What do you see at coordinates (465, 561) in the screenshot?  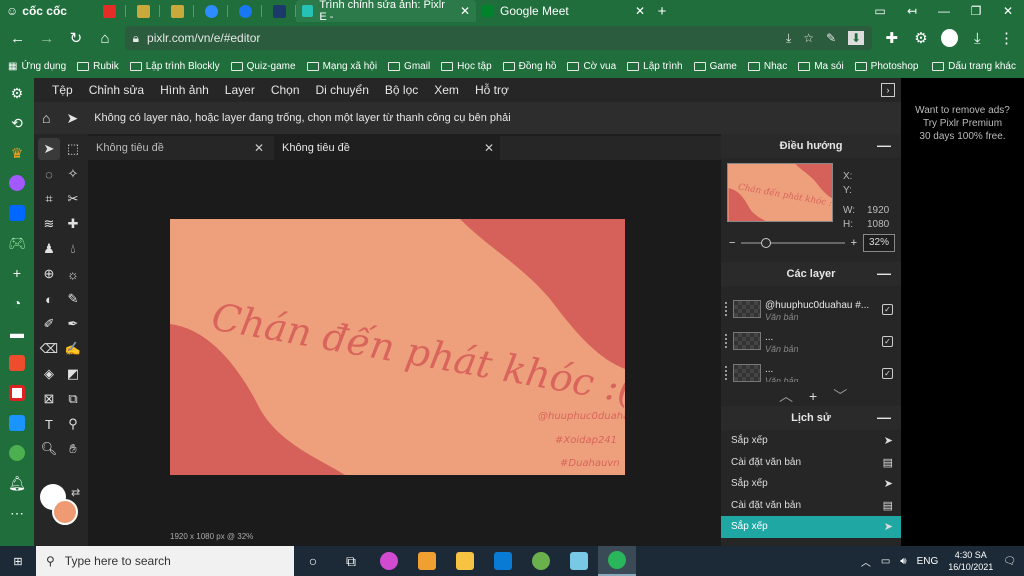 I see `file-explorer-icon` at bounding box center [465, 561].